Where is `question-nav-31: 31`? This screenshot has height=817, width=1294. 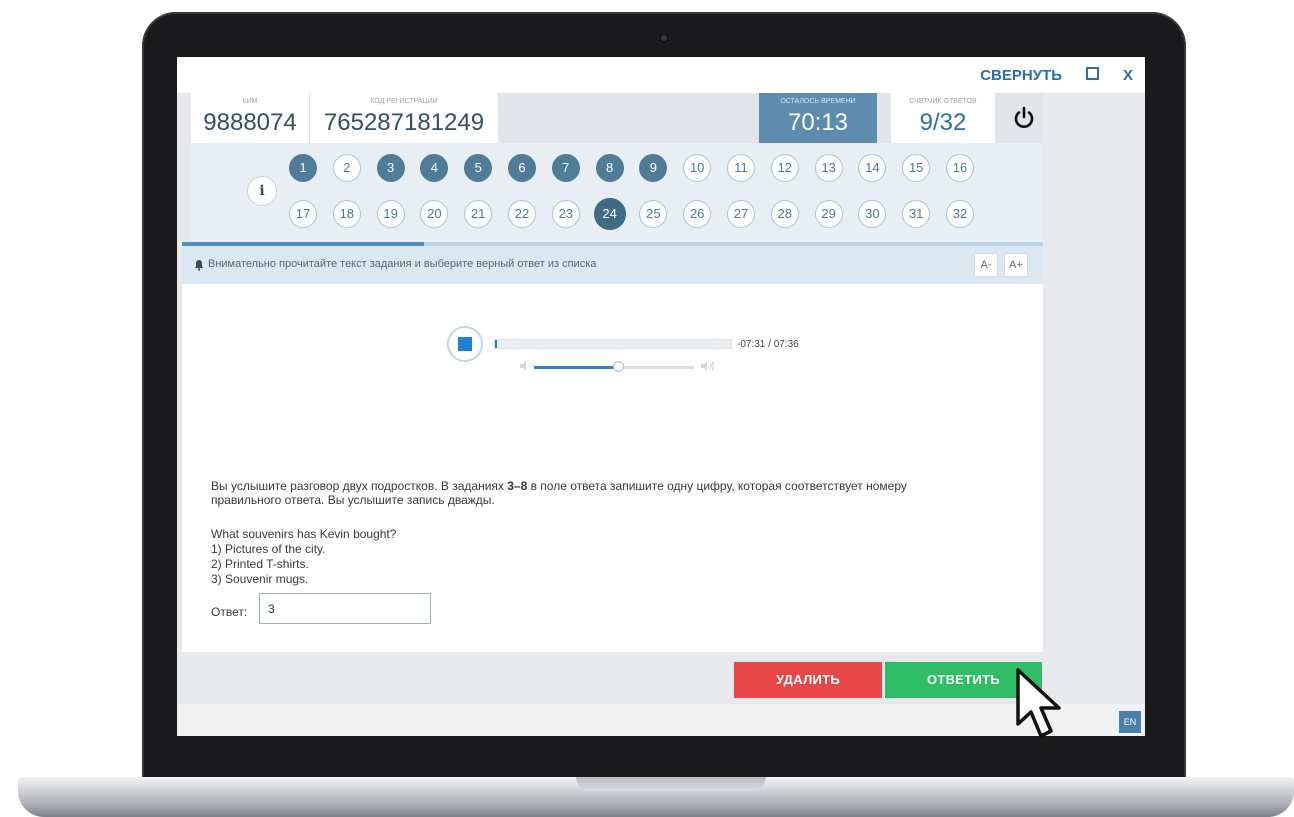
question-nav-31: 31 is located at coordinates (916, 214).